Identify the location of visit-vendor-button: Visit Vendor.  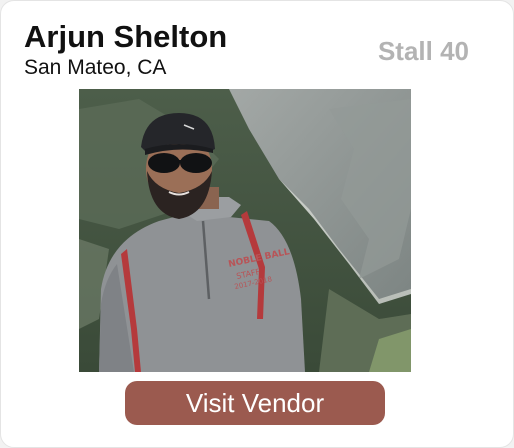
(255, 403).